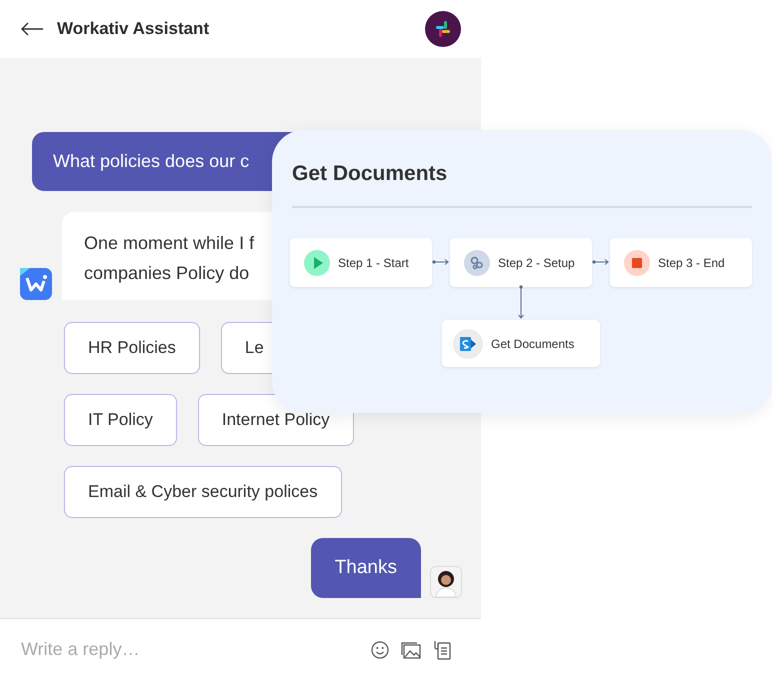  What do you see at coordinates (36, 284) in the screenshot?
I see `bot-logo-icon` at bounding box center [36, 284].